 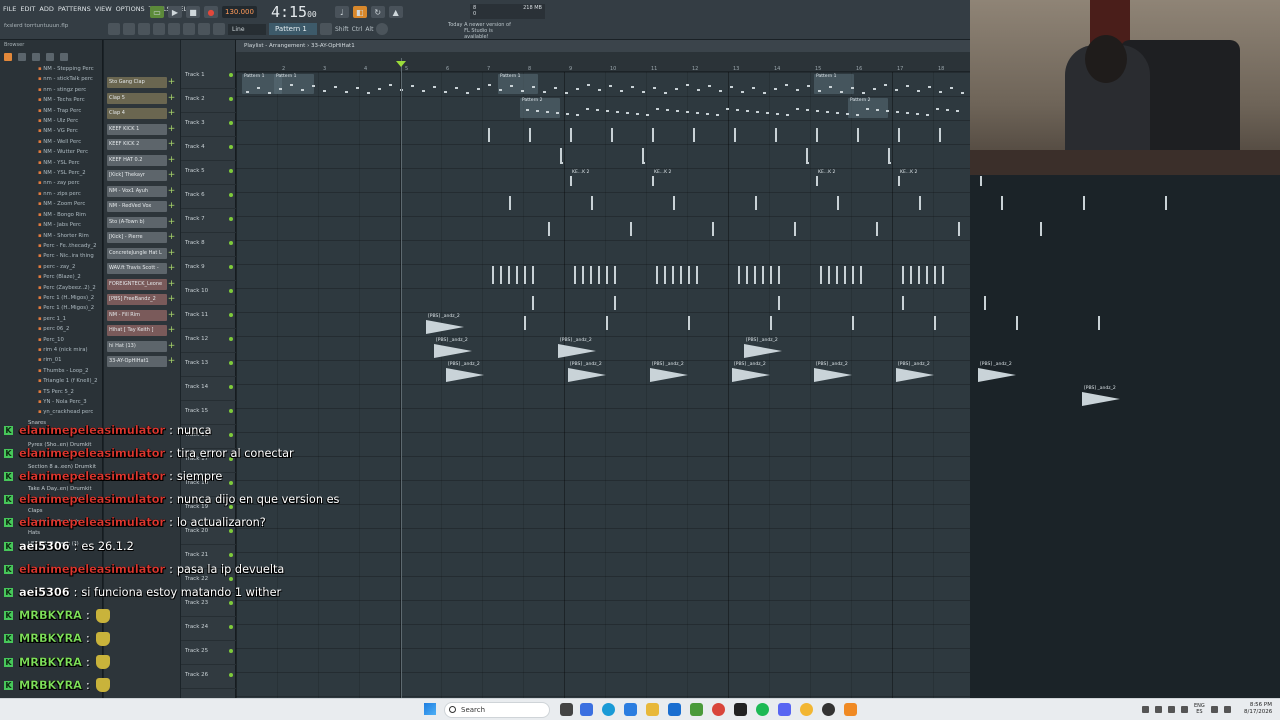 I want to click on channel-row: [PBS] FreeBandz_2 +, so click(x=142, y=299).